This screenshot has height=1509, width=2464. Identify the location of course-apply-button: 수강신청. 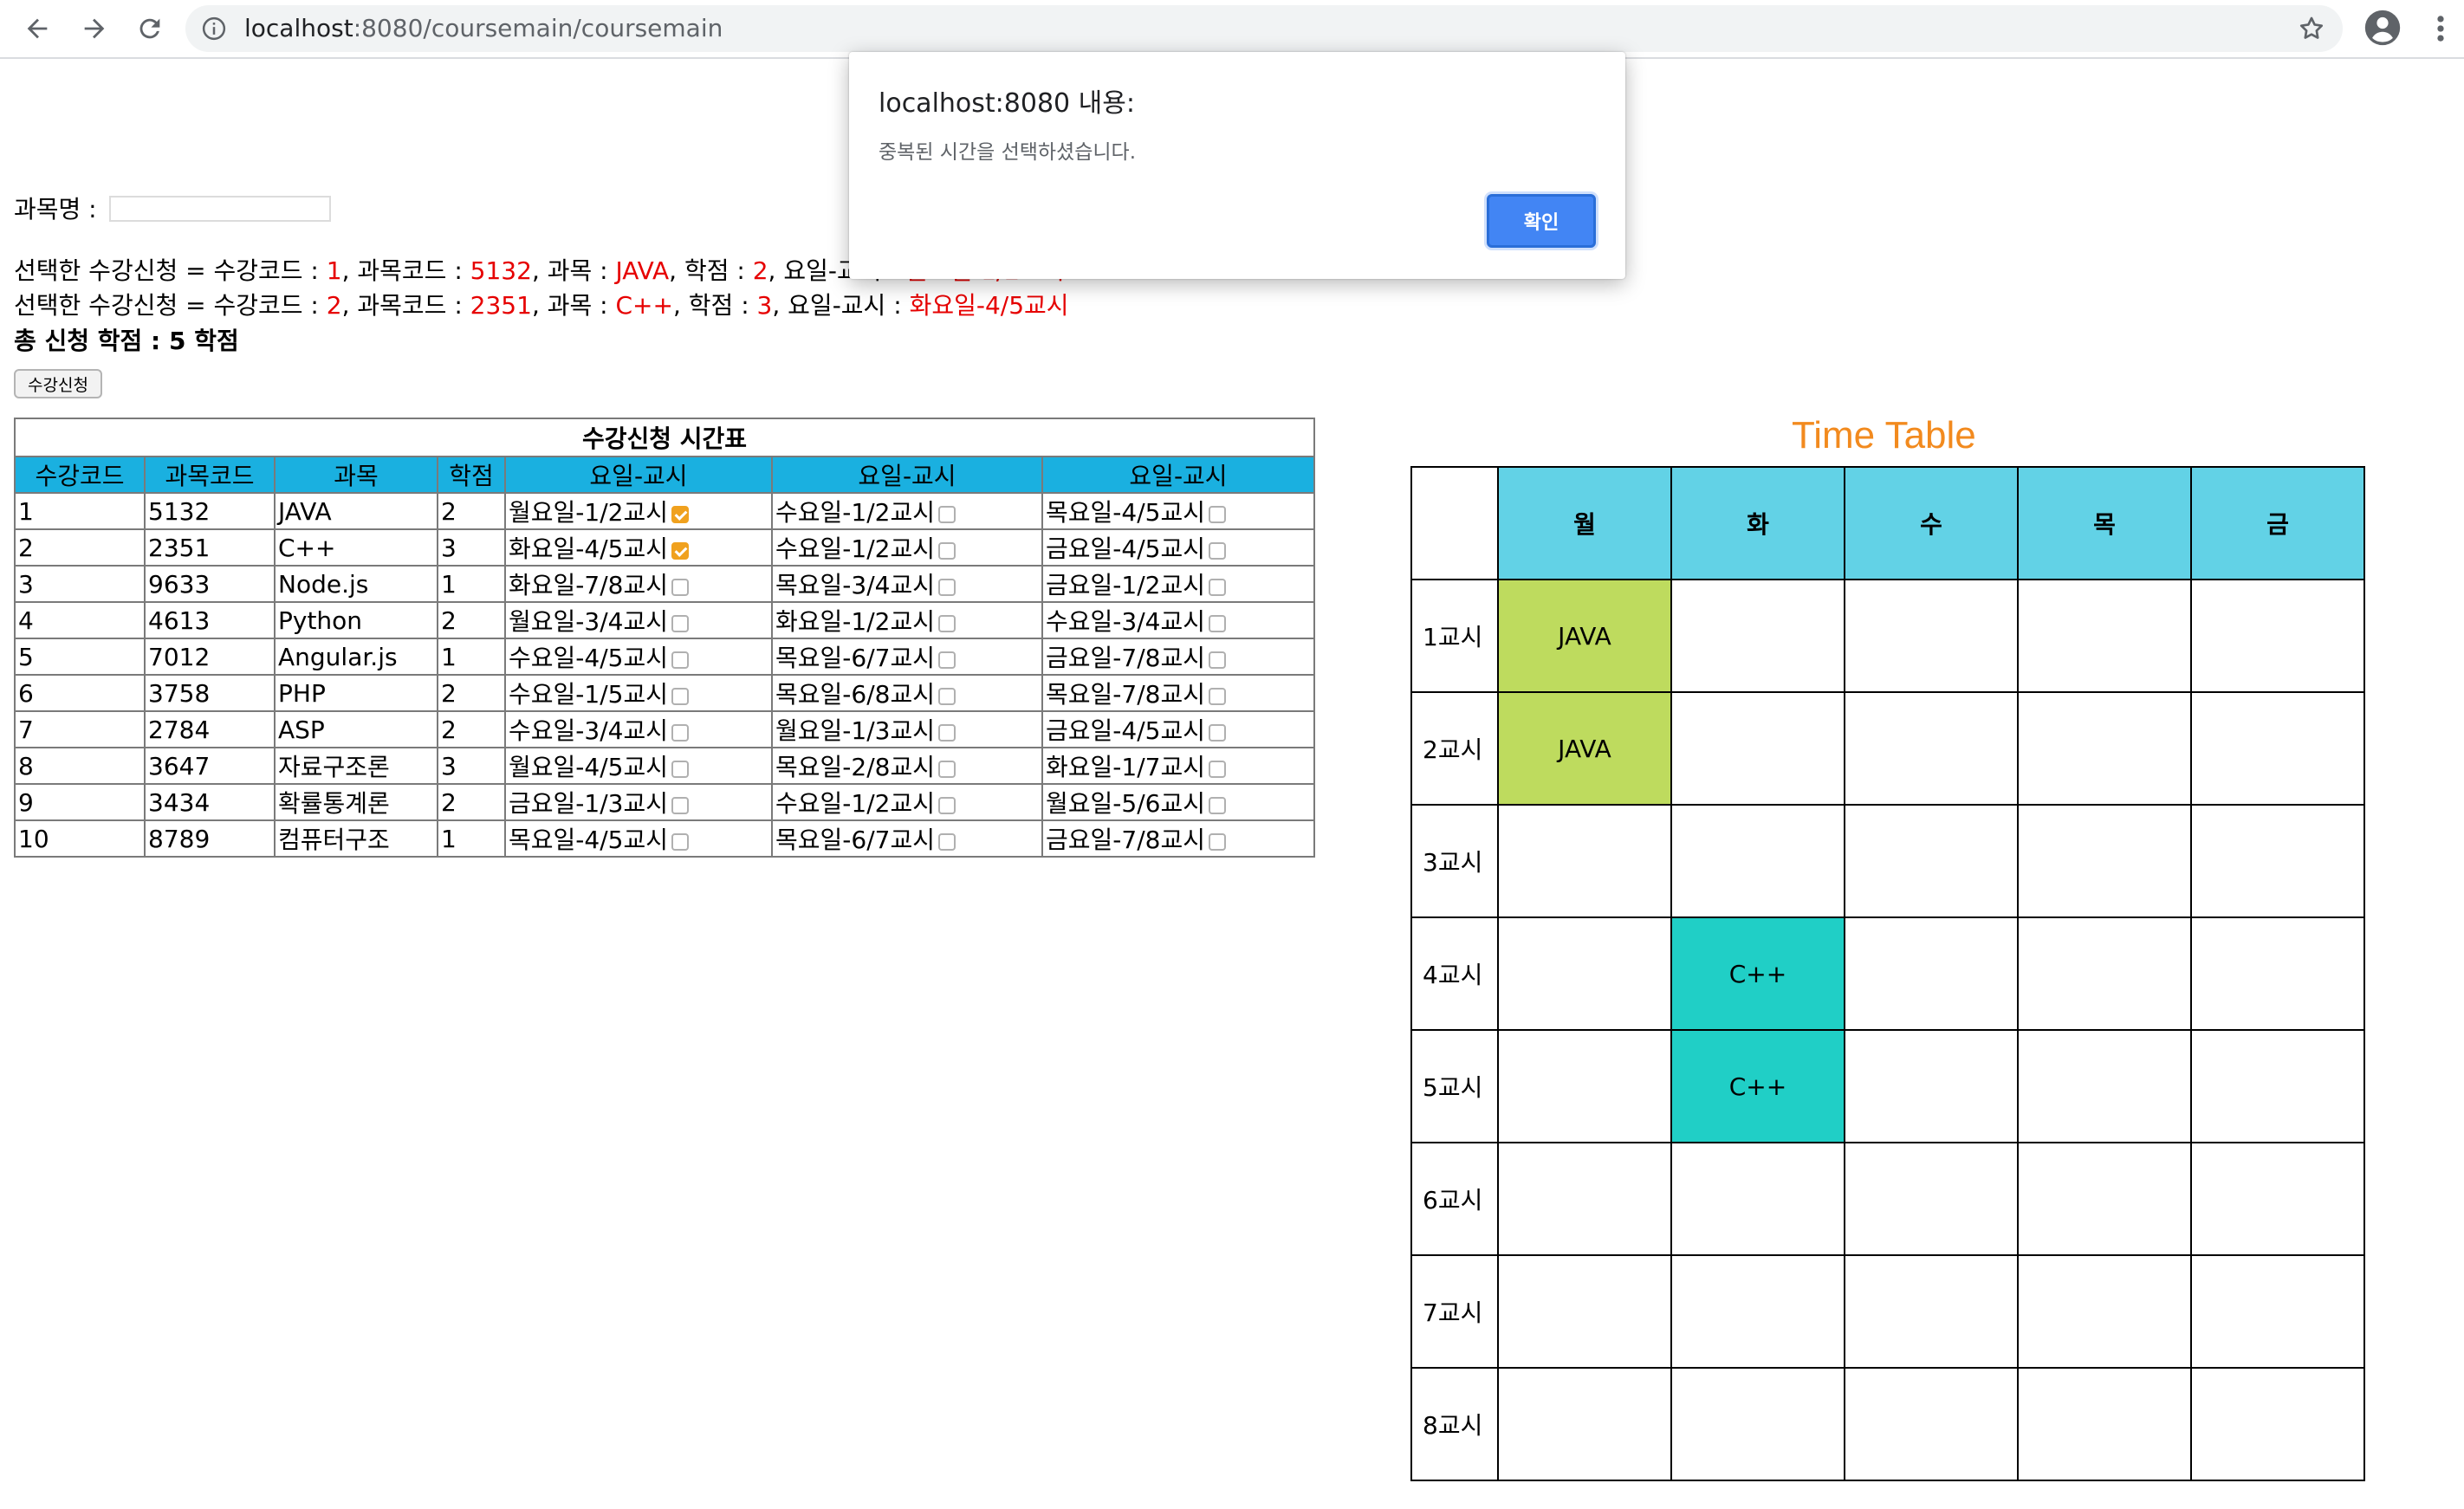
(58, 384).